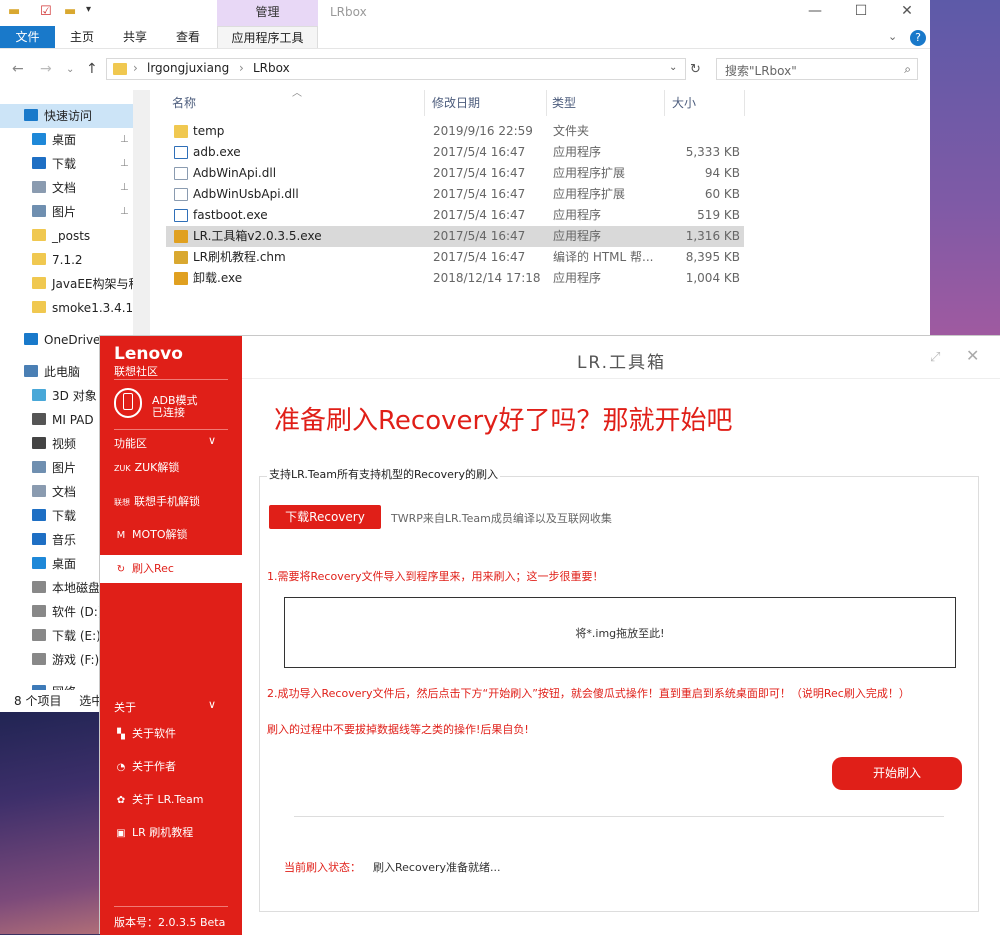 The image size is (1000, 935). What do you see at coordinates (71, 12) in the screenshot?
I see `new-folder-icon: ▬` at bounding box center [71, 12].